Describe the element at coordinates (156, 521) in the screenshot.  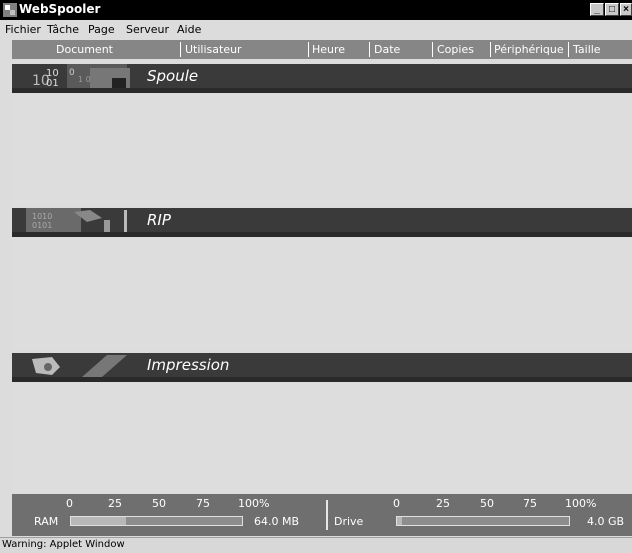
I see `ram-gauge` at that location.